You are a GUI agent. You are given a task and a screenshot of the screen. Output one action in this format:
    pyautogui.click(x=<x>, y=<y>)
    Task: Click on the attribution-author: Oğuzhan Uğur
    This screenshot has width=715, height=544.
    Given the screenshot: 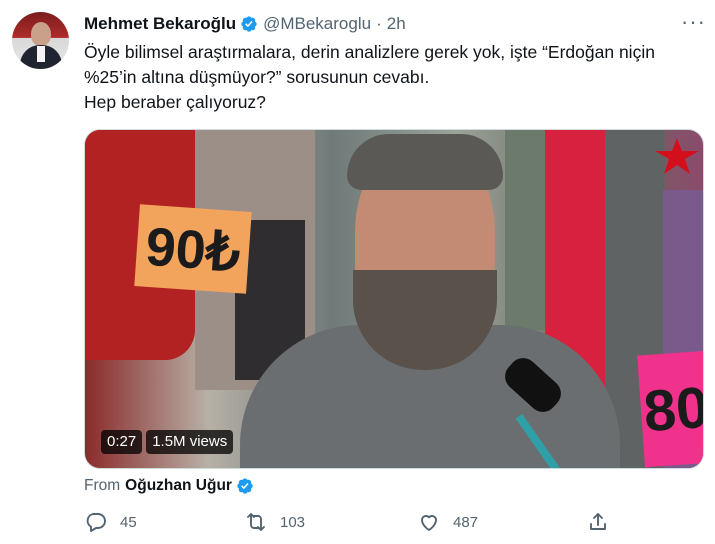 What is the action you would take?
    pyautogui.click(x=178, y=486)
    